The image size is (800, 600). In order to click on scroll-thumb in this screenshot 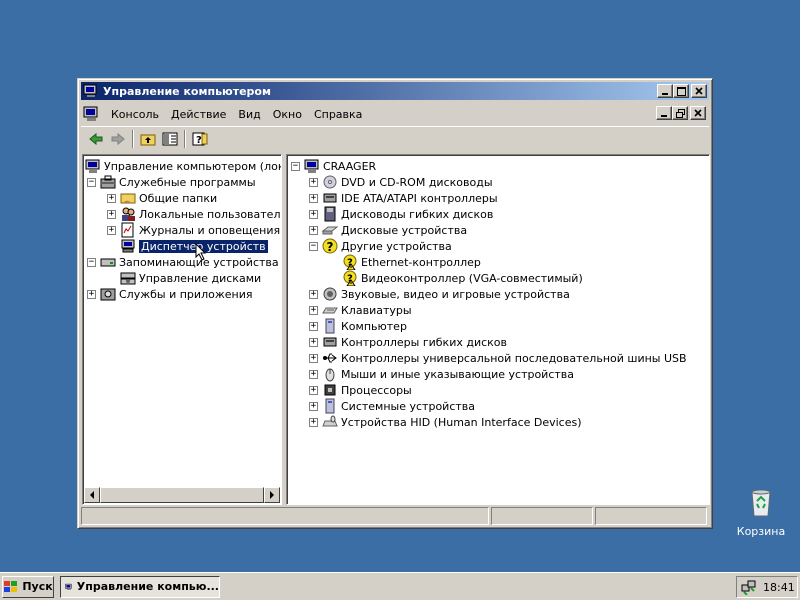, I will do `click(182, 495)`.